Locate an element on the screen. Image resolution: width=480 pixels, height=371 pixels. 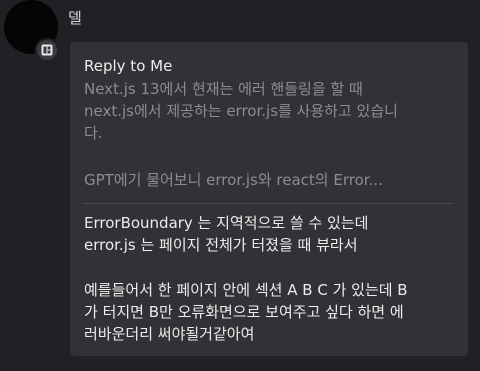
message-text-line: 가 터지면 B만 오류화면으로 보여주고 싶다 하면 에 is located at coordinates (244, 312).